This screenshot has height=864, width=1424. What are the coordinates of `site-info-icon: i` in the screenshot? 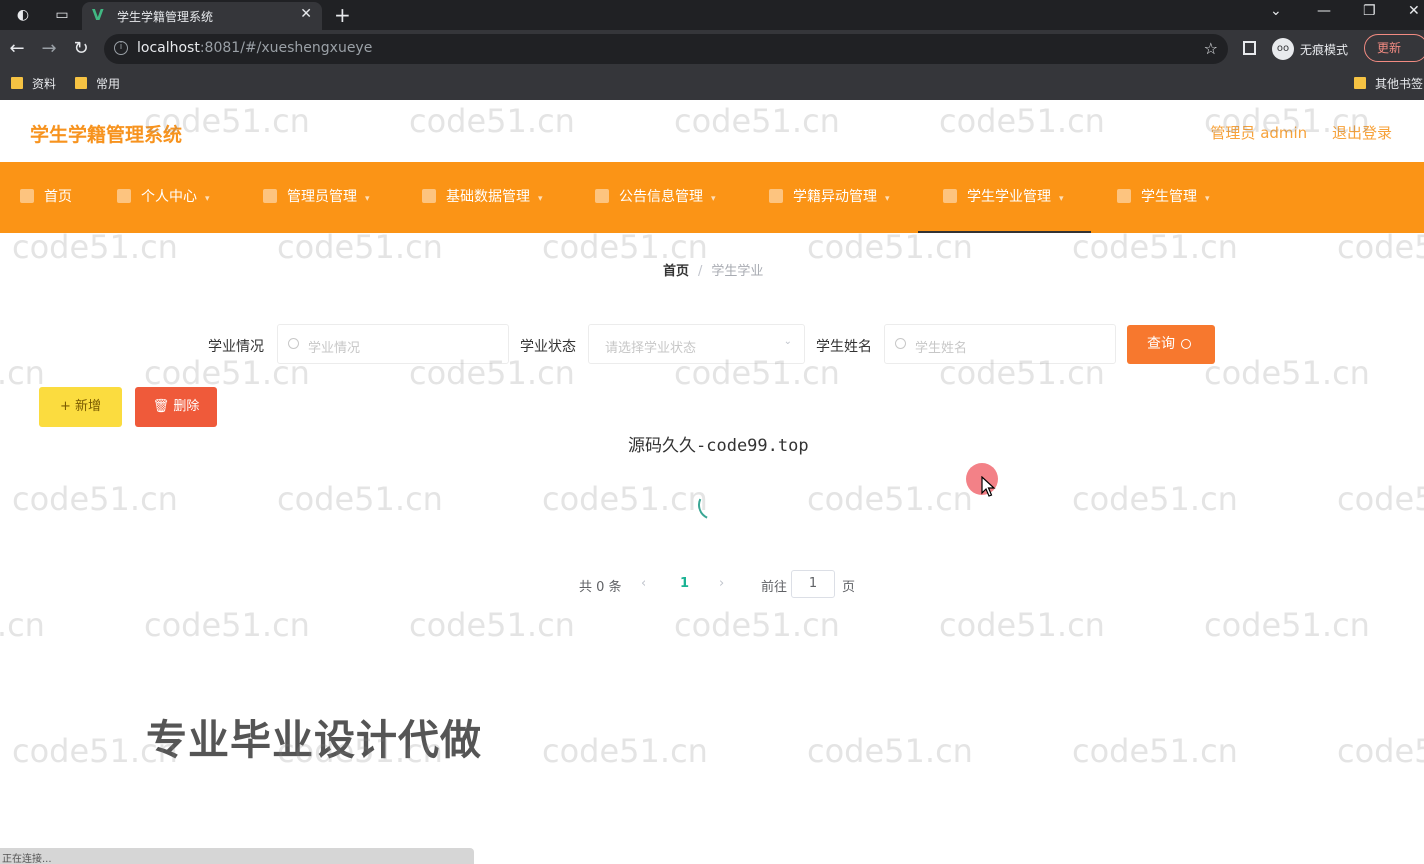 It's located at (121, 48).